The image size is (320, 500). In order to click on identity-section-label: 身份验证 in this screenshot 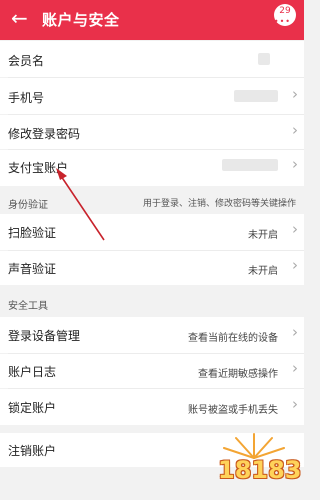, I will do `click(28, 205)`.